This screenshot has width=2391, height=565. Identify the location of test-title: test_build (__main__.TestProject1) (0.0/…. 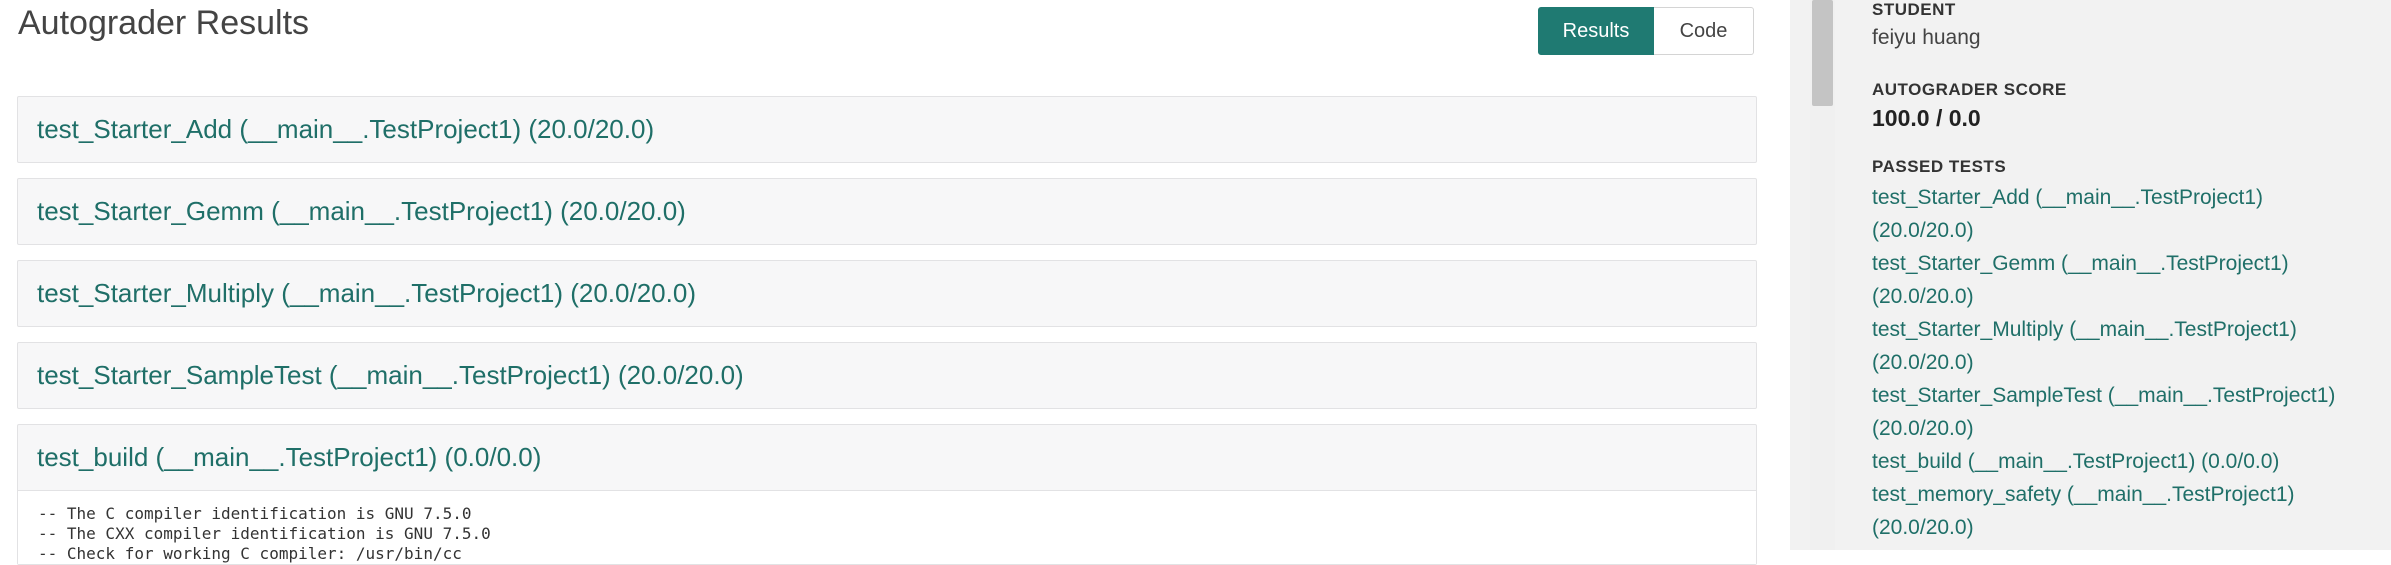
(887, 457).